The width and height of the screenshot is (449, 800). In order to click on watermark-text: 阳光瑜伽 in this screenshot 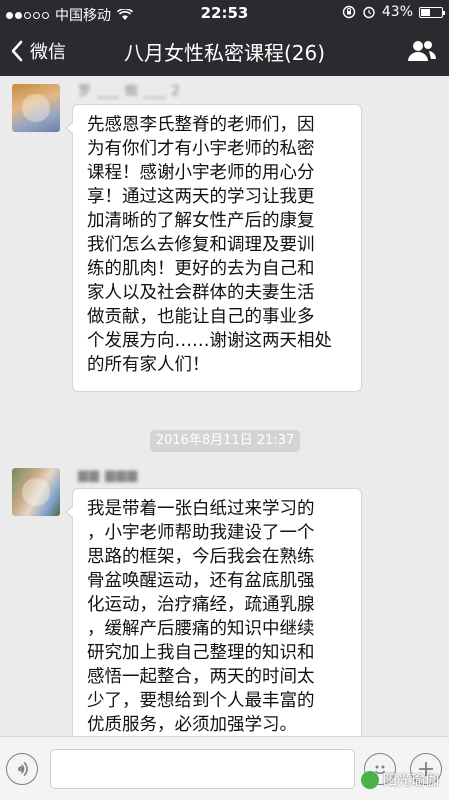, I will do `click(411, 781)`.